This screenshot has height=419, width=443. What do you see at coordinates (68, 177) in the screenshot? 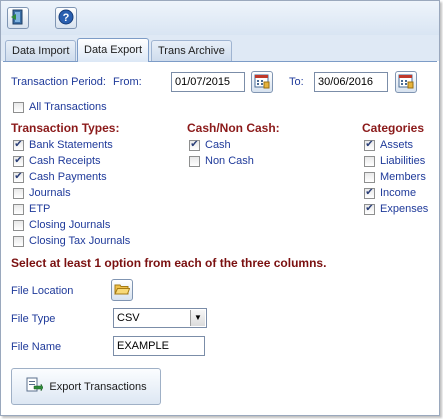
I see `checkbox-label: Cash Payments` at bounding box center [68, 177].